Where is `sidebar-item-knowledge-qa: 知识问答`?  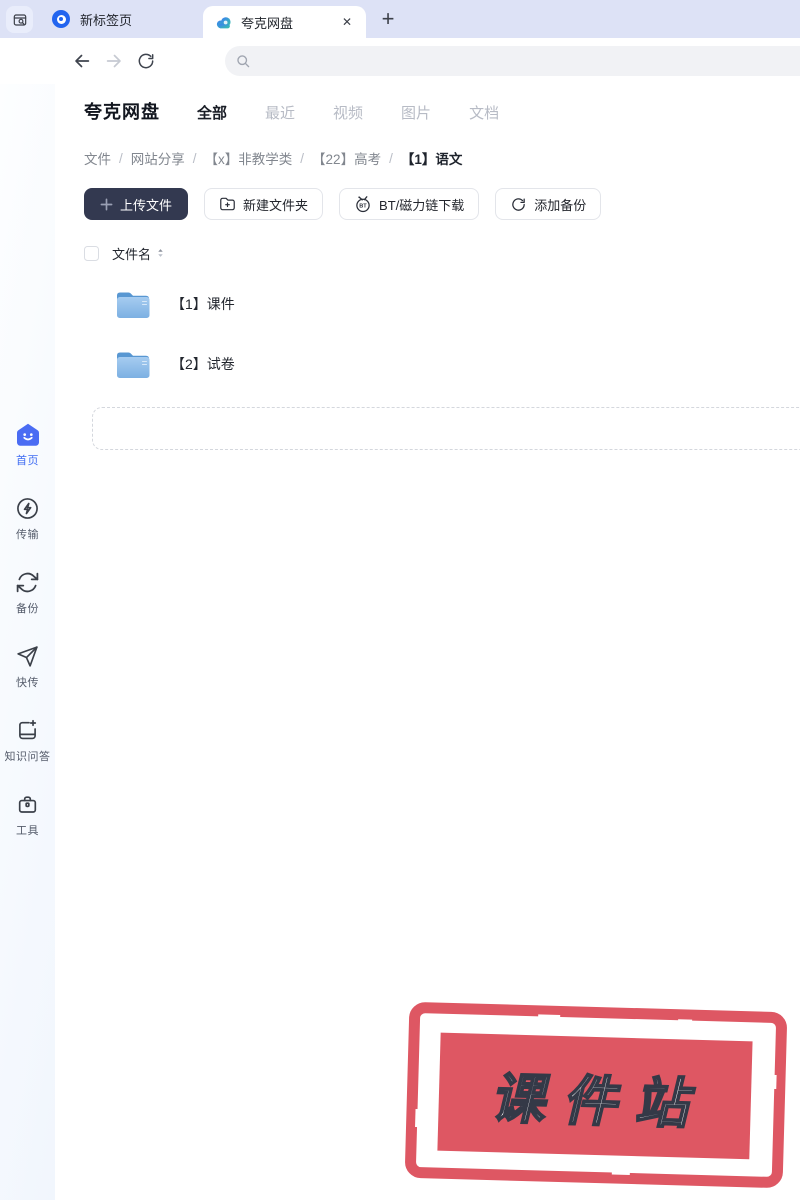
sidebar-item-knowledge-qa: 知识问答 is located at coordinates (27, 741).